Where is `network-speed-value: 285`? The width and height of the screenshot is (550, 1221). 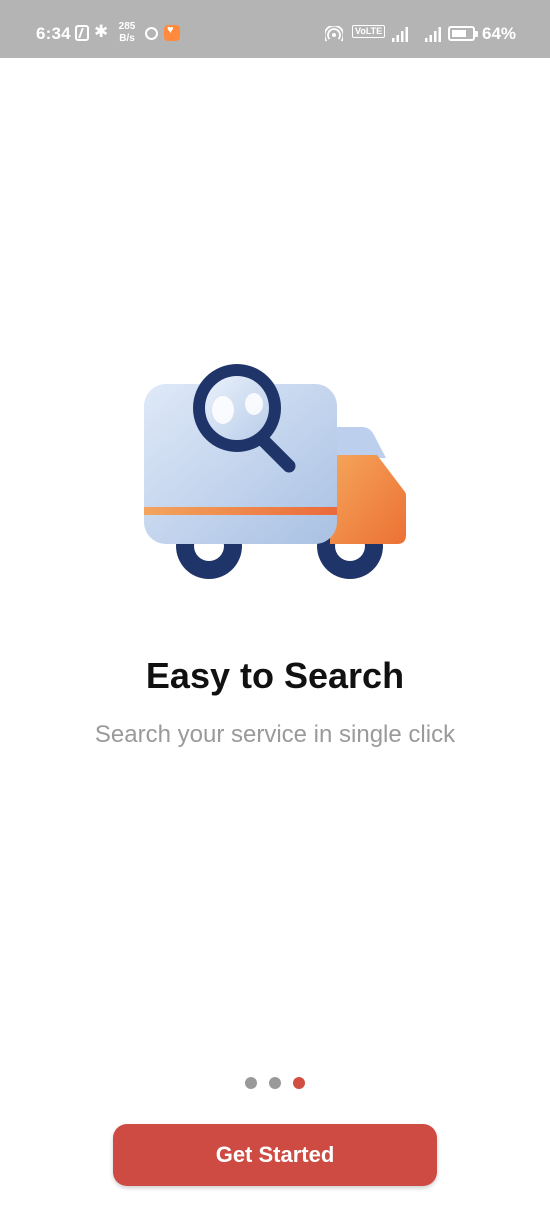
network-speed-value: 285 is located at coordinates (127, 26).